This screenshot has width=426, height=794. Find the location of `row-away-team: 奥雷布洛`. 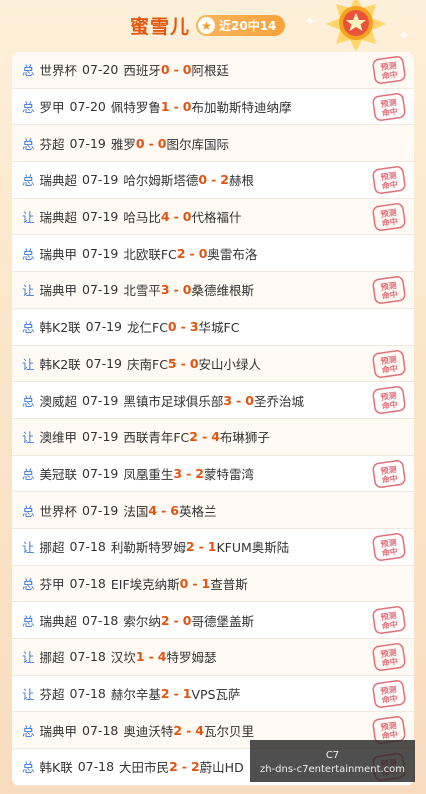

row-away-team: 奥雷布洛 is located at coordinates (232, 254).